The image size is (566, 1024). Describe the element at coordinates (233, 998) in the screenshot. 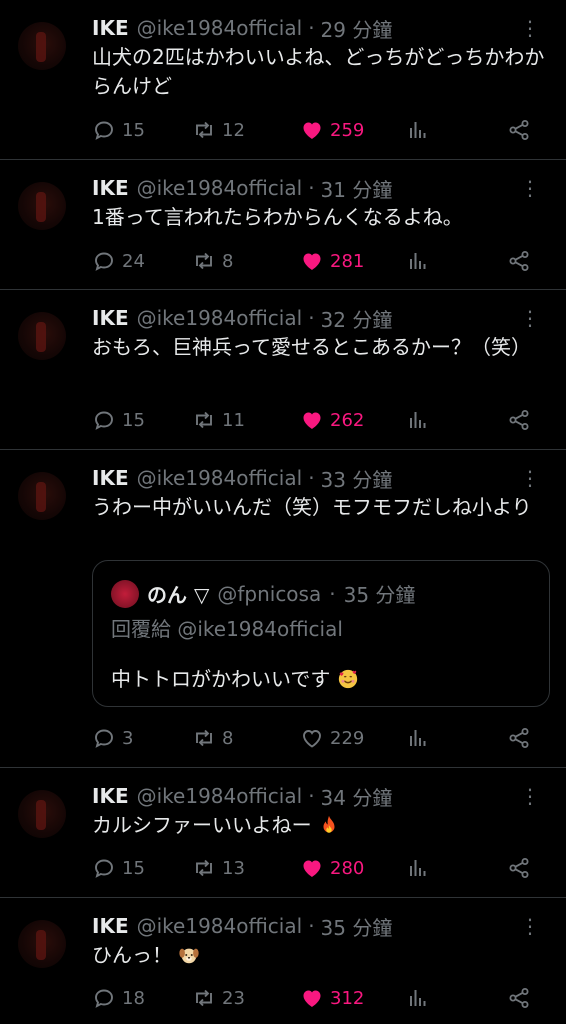

I see `retweet-count: 23` at that location.